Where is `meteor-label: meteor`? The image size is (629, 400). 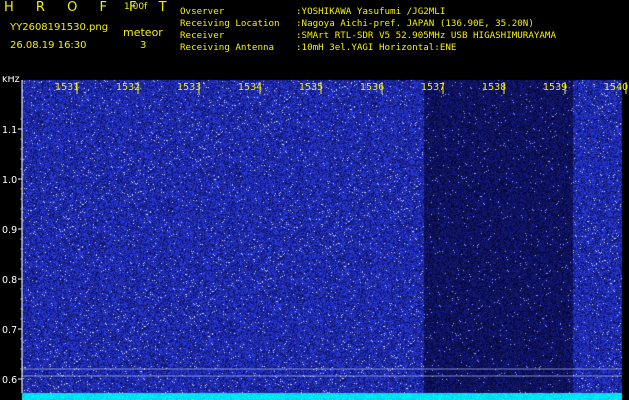
meteor-label: meteor is located at coordinates (143, 32).